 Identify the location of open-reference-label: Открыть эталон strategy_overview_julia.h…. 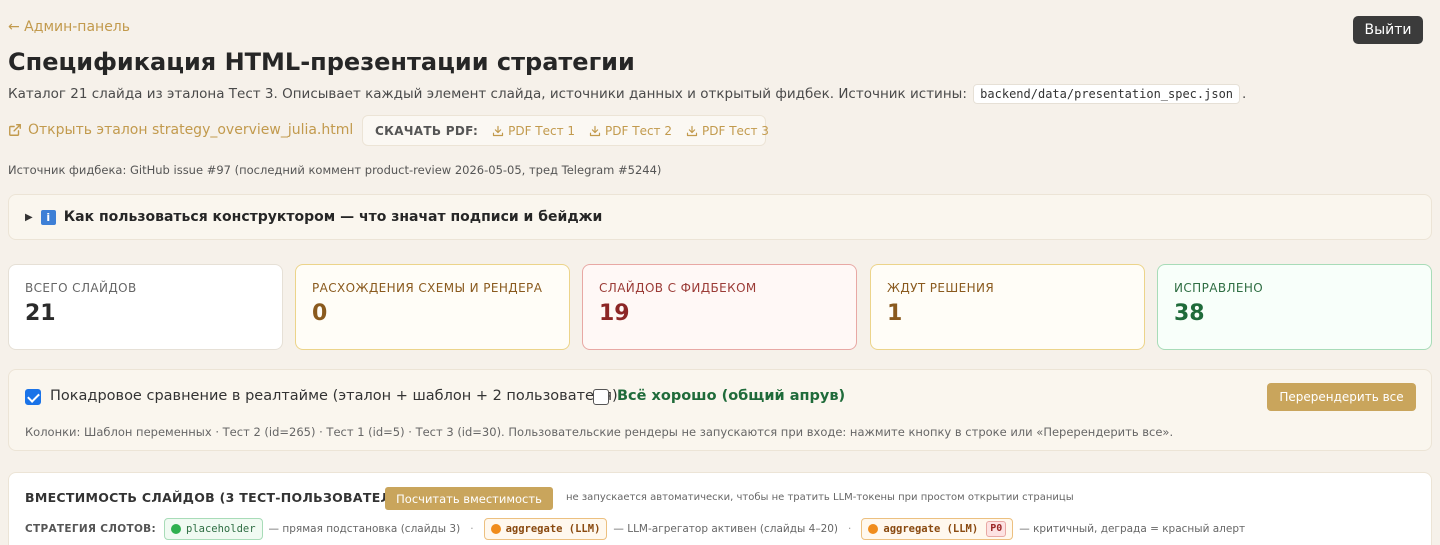
(191, 130).